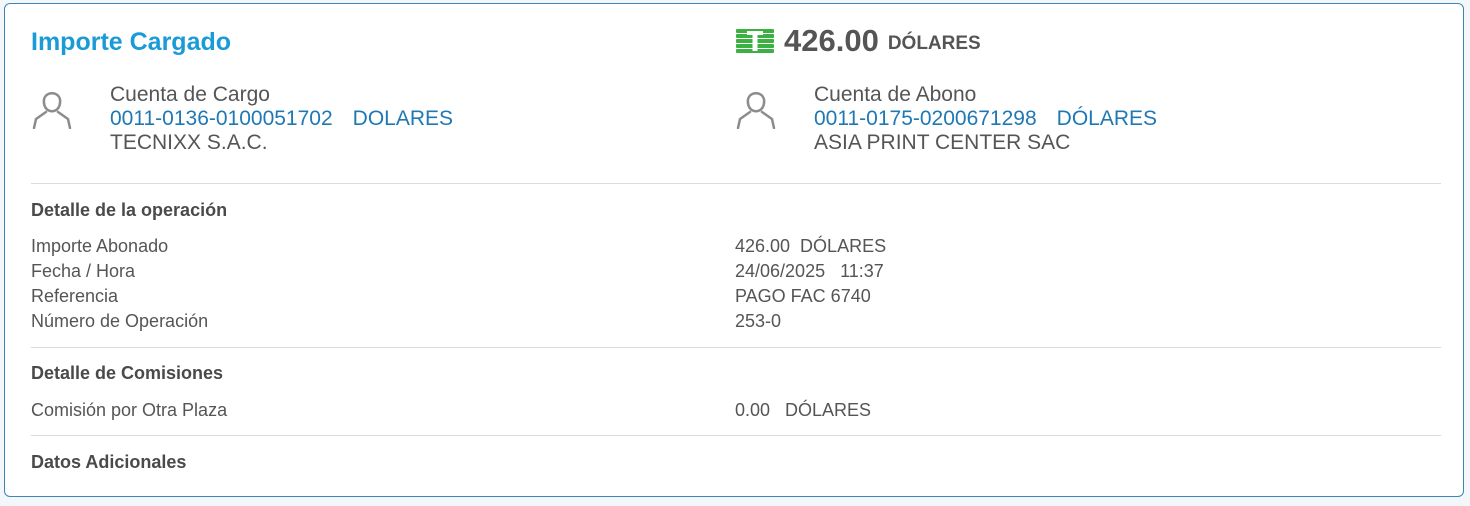 This screenshot has height=506, width=1470. What do you see at coordinates (221, 118) in the screenshot?
I see `source-account-number: 0011-0136-0100051702` at bounding box center [221, 118].